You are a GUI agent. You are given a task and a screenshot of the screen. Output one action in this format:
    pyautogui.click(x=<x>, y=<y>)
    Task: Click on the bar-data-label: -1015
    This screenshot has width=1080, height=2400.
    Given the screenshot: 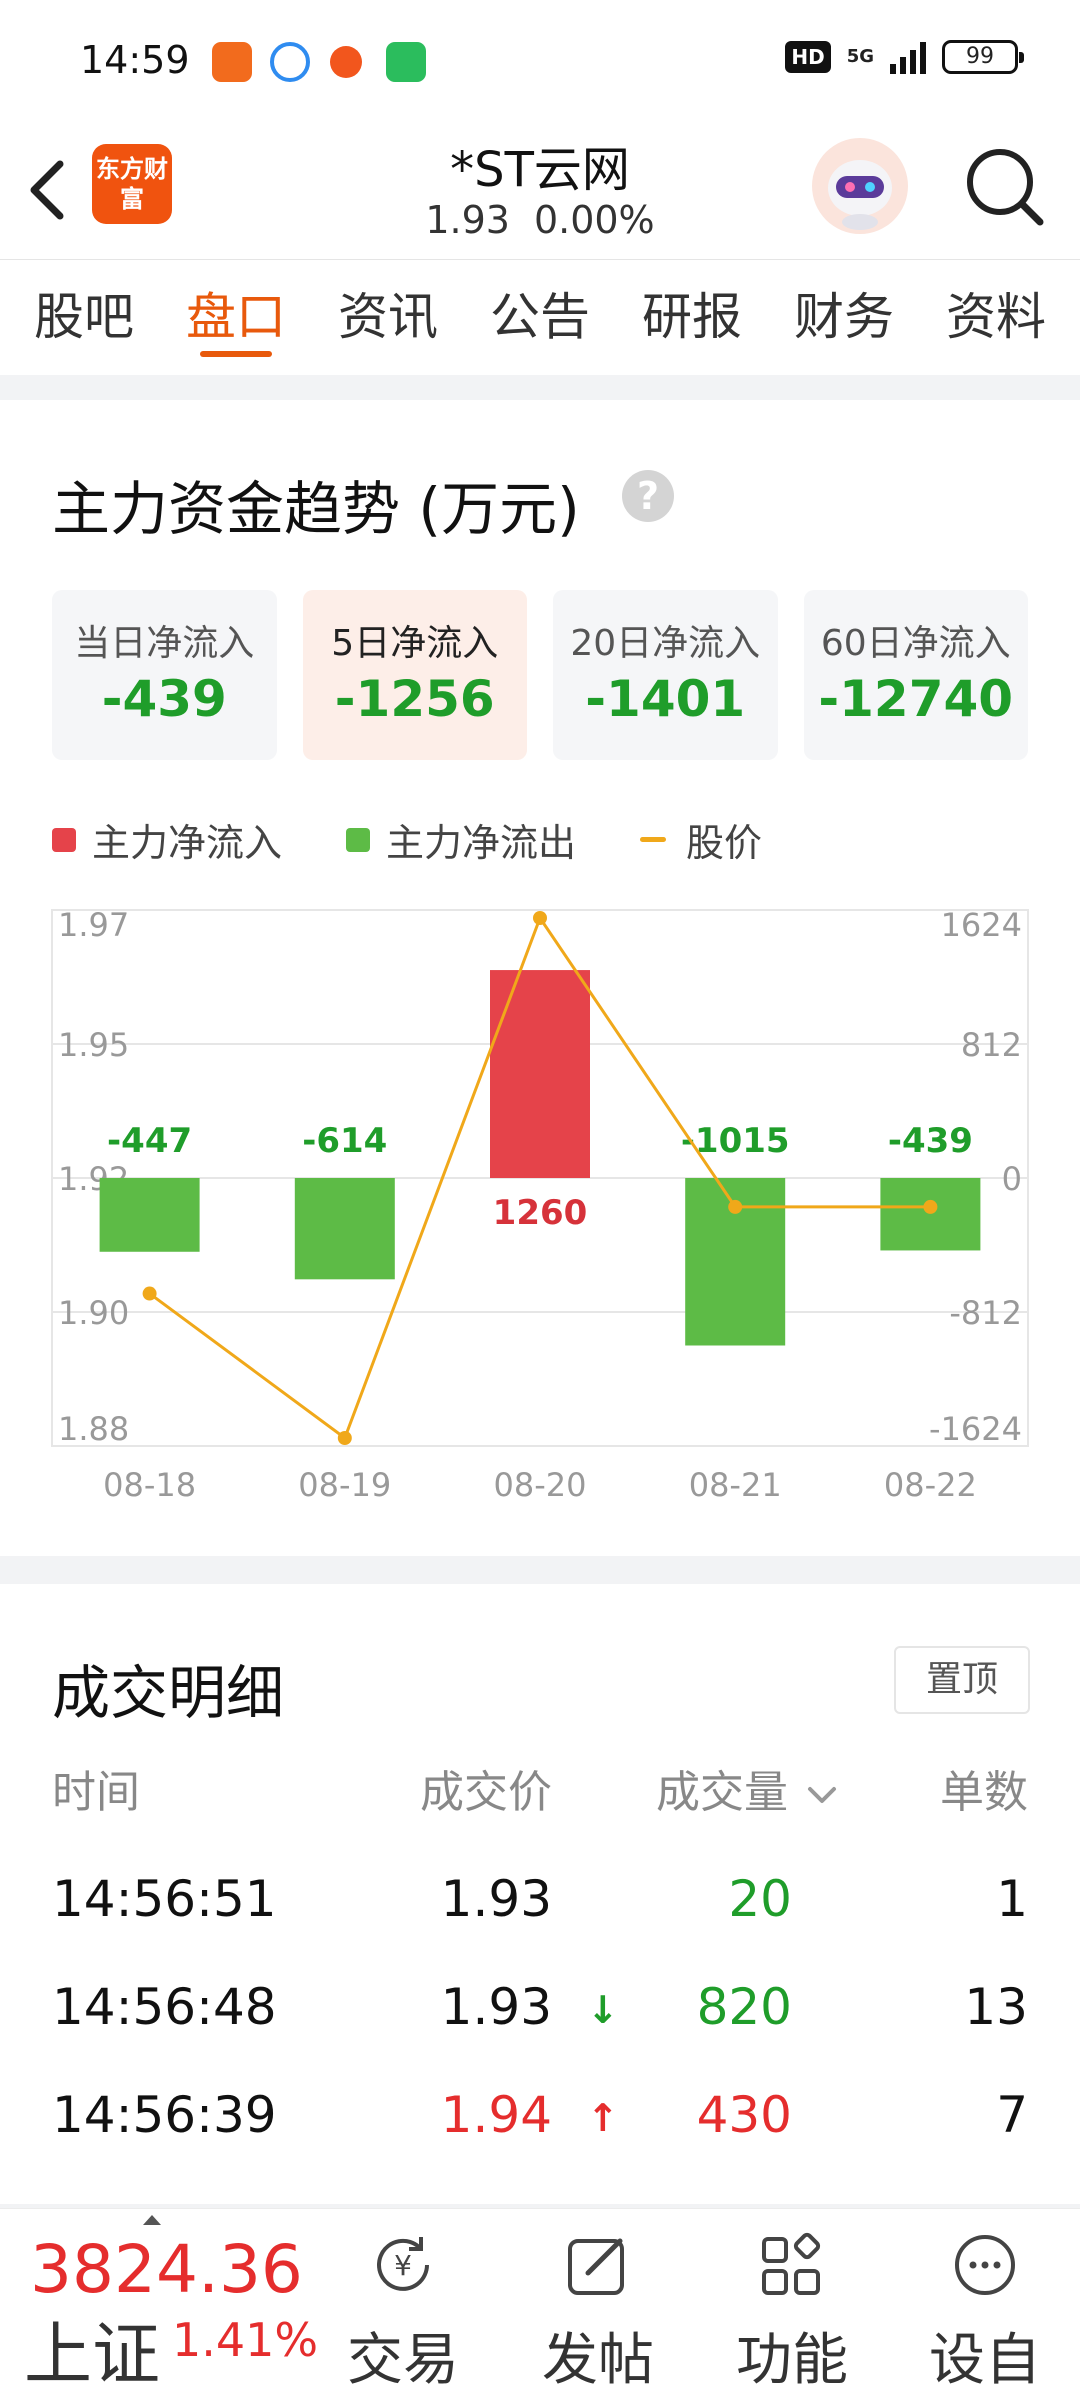 What is the action you would take?
    pyautogui.click(x=735, y=1141)
    